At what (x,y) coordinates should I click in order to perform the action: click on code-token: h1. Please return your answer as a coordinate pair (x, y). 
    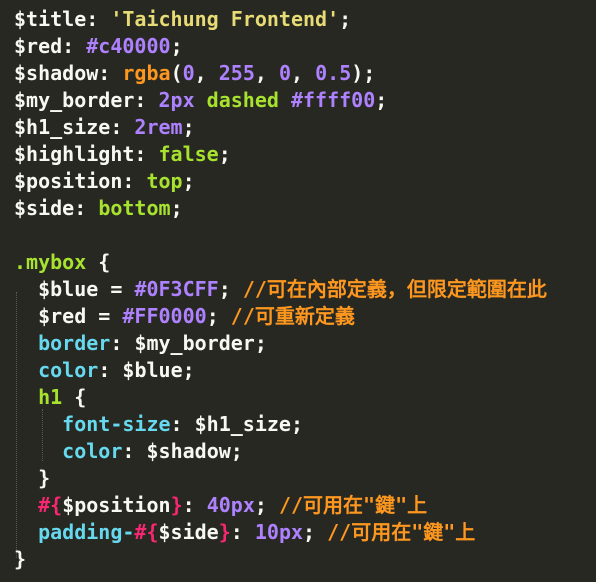
    Looking at the image, I should click on (50, 397).